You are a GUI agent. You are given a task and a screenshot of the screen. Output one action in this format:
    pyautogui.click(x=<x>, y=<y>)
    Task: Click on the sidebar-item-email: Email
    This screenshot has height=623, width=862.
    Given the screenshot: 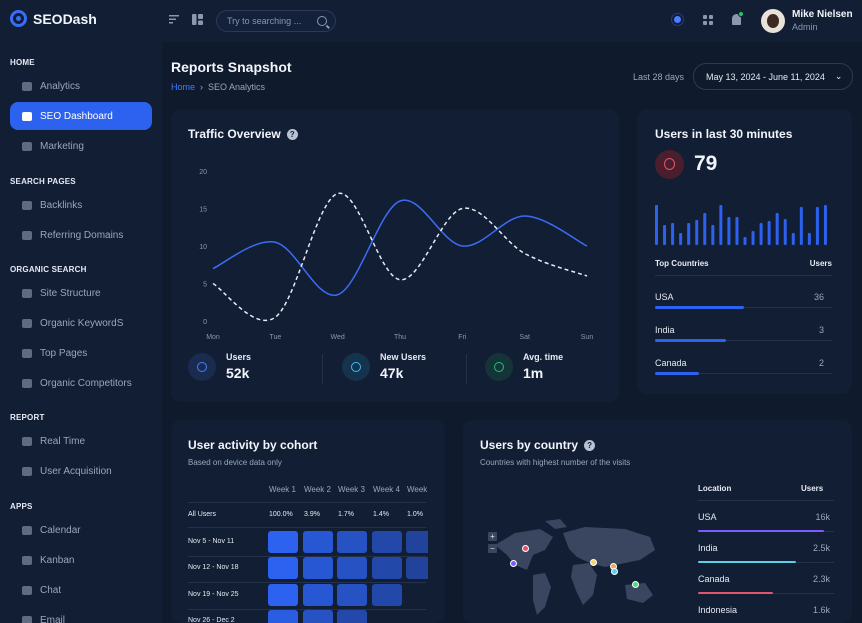 What is the action you would take?
    pyautogui.click(x=81, y=614)
    